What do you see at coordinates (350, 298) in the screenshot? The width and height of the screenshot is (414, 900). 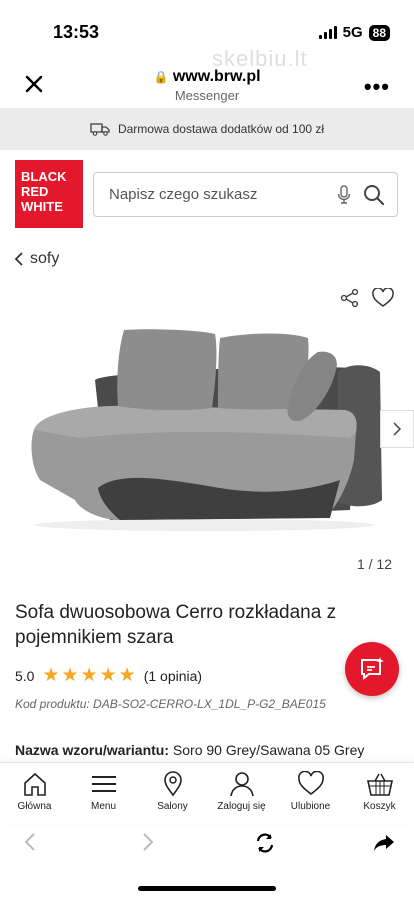 I see `share-icon` at bounding box center [350, 298].